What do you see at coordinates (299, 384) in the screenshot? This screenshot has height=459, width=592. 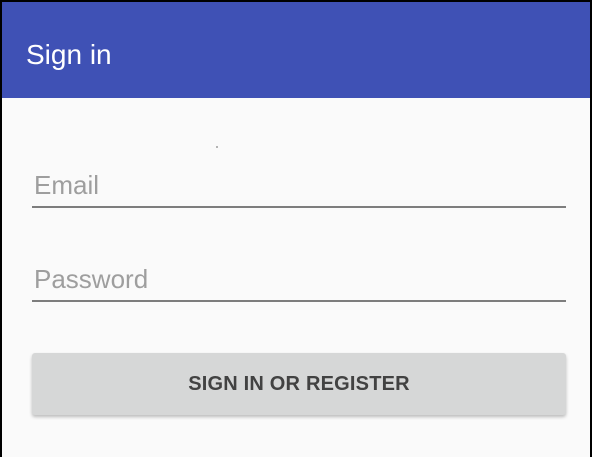 I see `sign-in-or-register-button: SIGN IN OR REGISTER` at bounding box center [299, 384].